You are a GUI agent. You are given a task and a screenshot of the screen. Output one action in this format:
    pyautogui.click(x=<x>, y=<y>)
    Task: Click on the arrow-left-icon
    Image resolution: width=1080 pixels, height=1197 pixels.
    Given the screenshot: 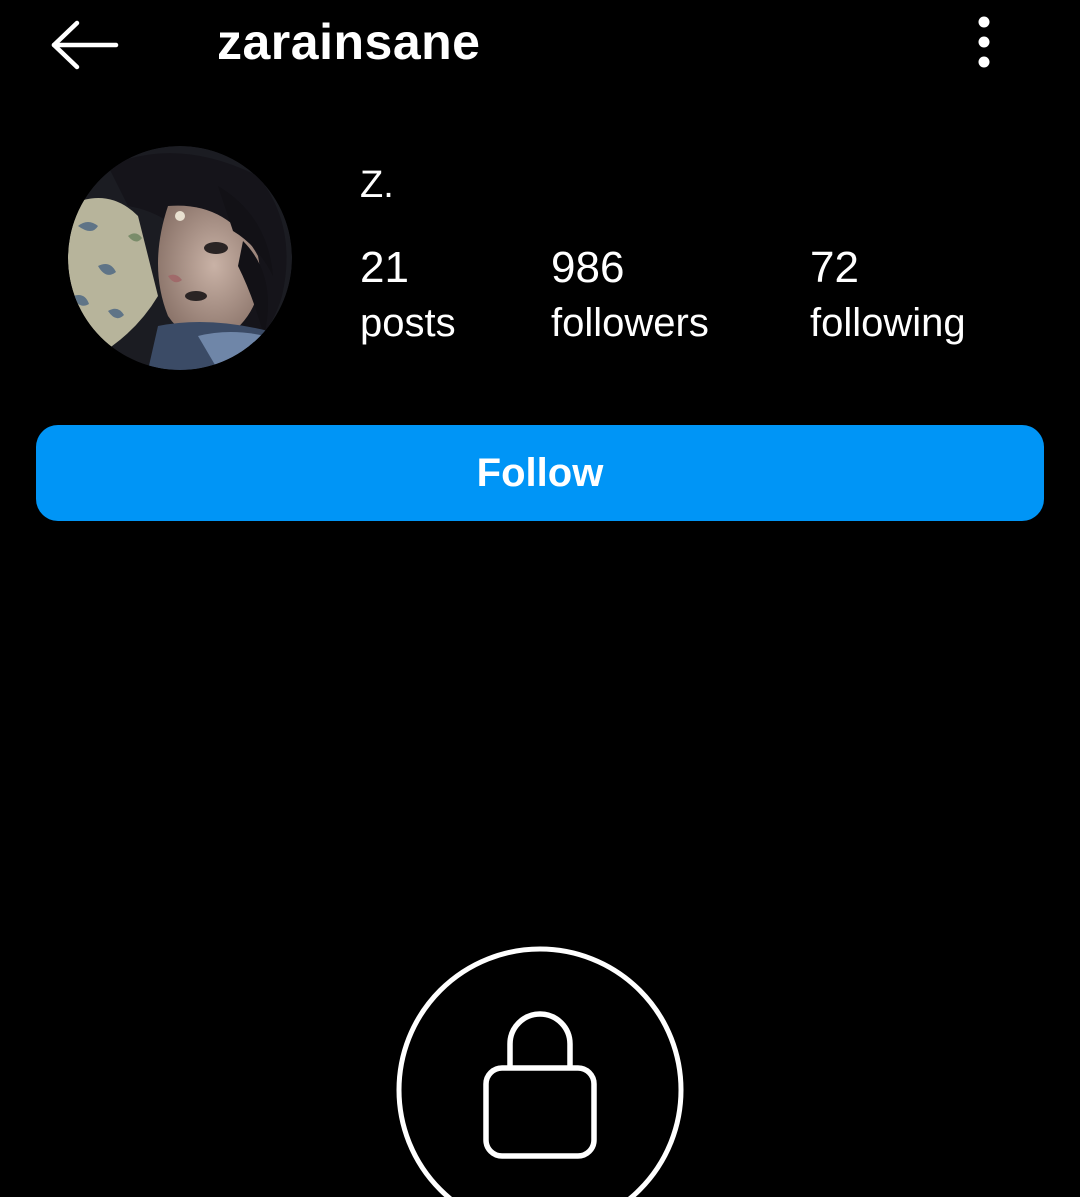 What is the action you would take?
    pyautogui.click(x=85, y=45)
    